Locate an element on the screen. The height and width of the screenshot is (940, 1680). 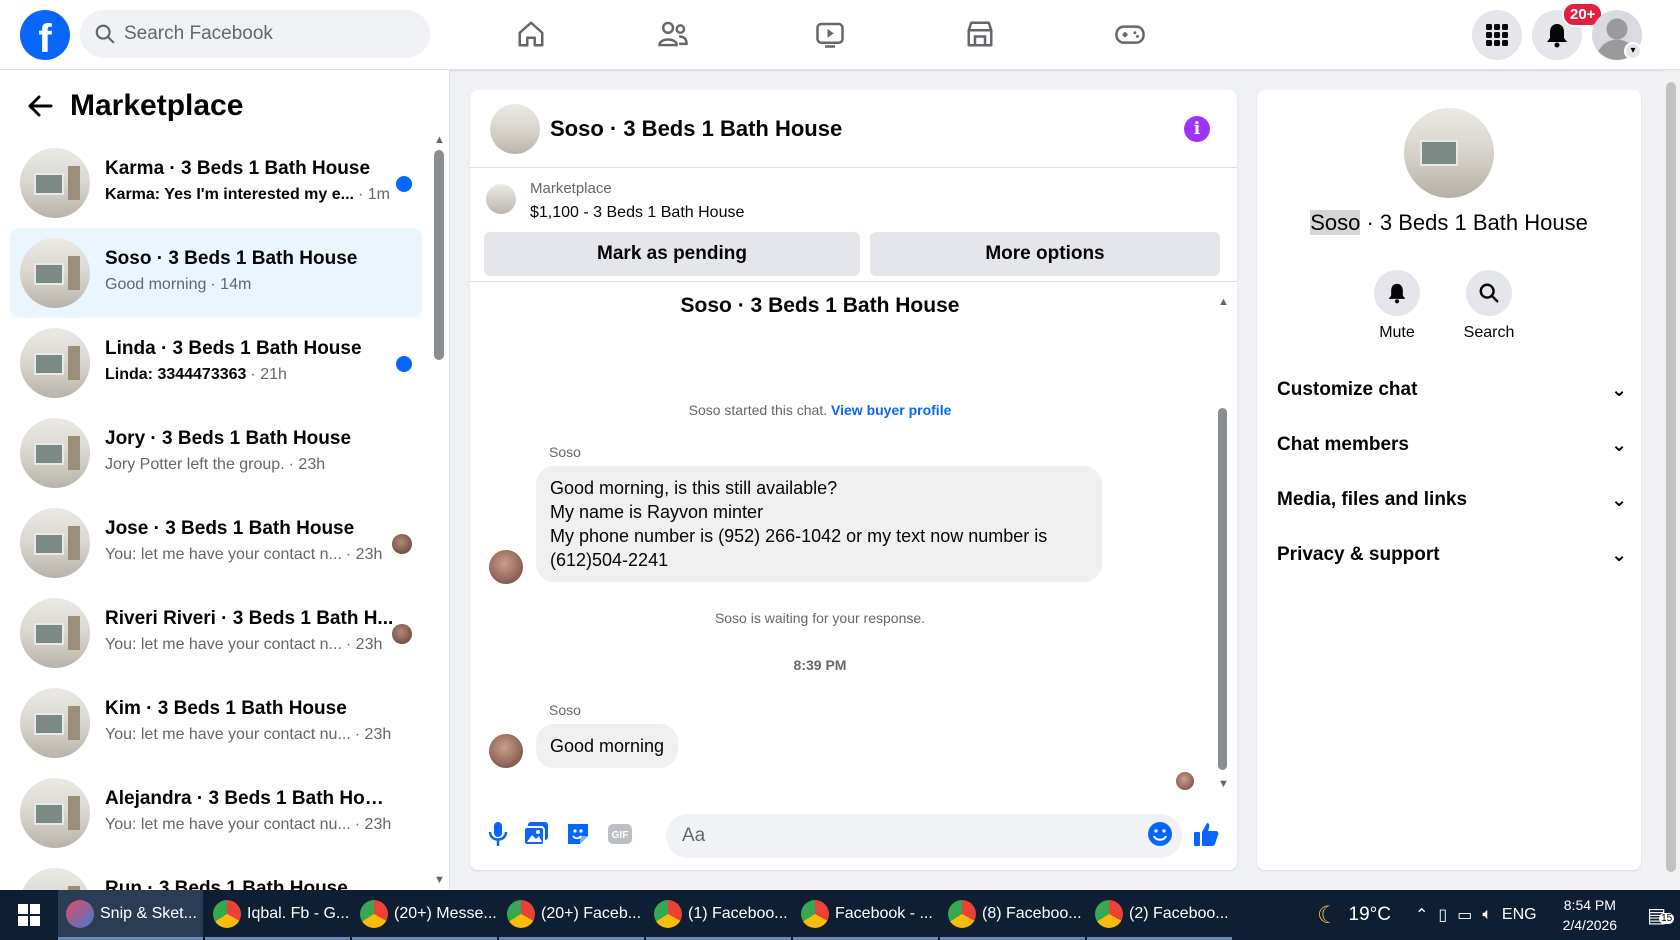
device-icon: ▯ is located at coordinates (1442, 915).